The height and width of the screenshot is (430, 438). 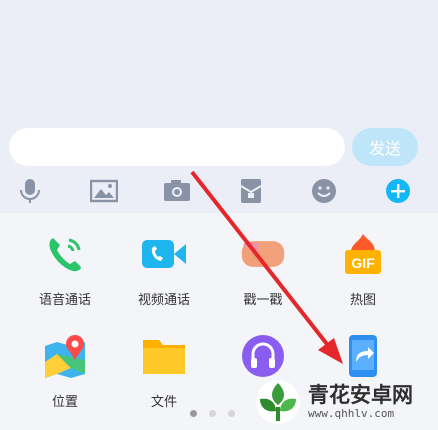 I want to click on app-label: 视频通话, so click(x=163, y=300).